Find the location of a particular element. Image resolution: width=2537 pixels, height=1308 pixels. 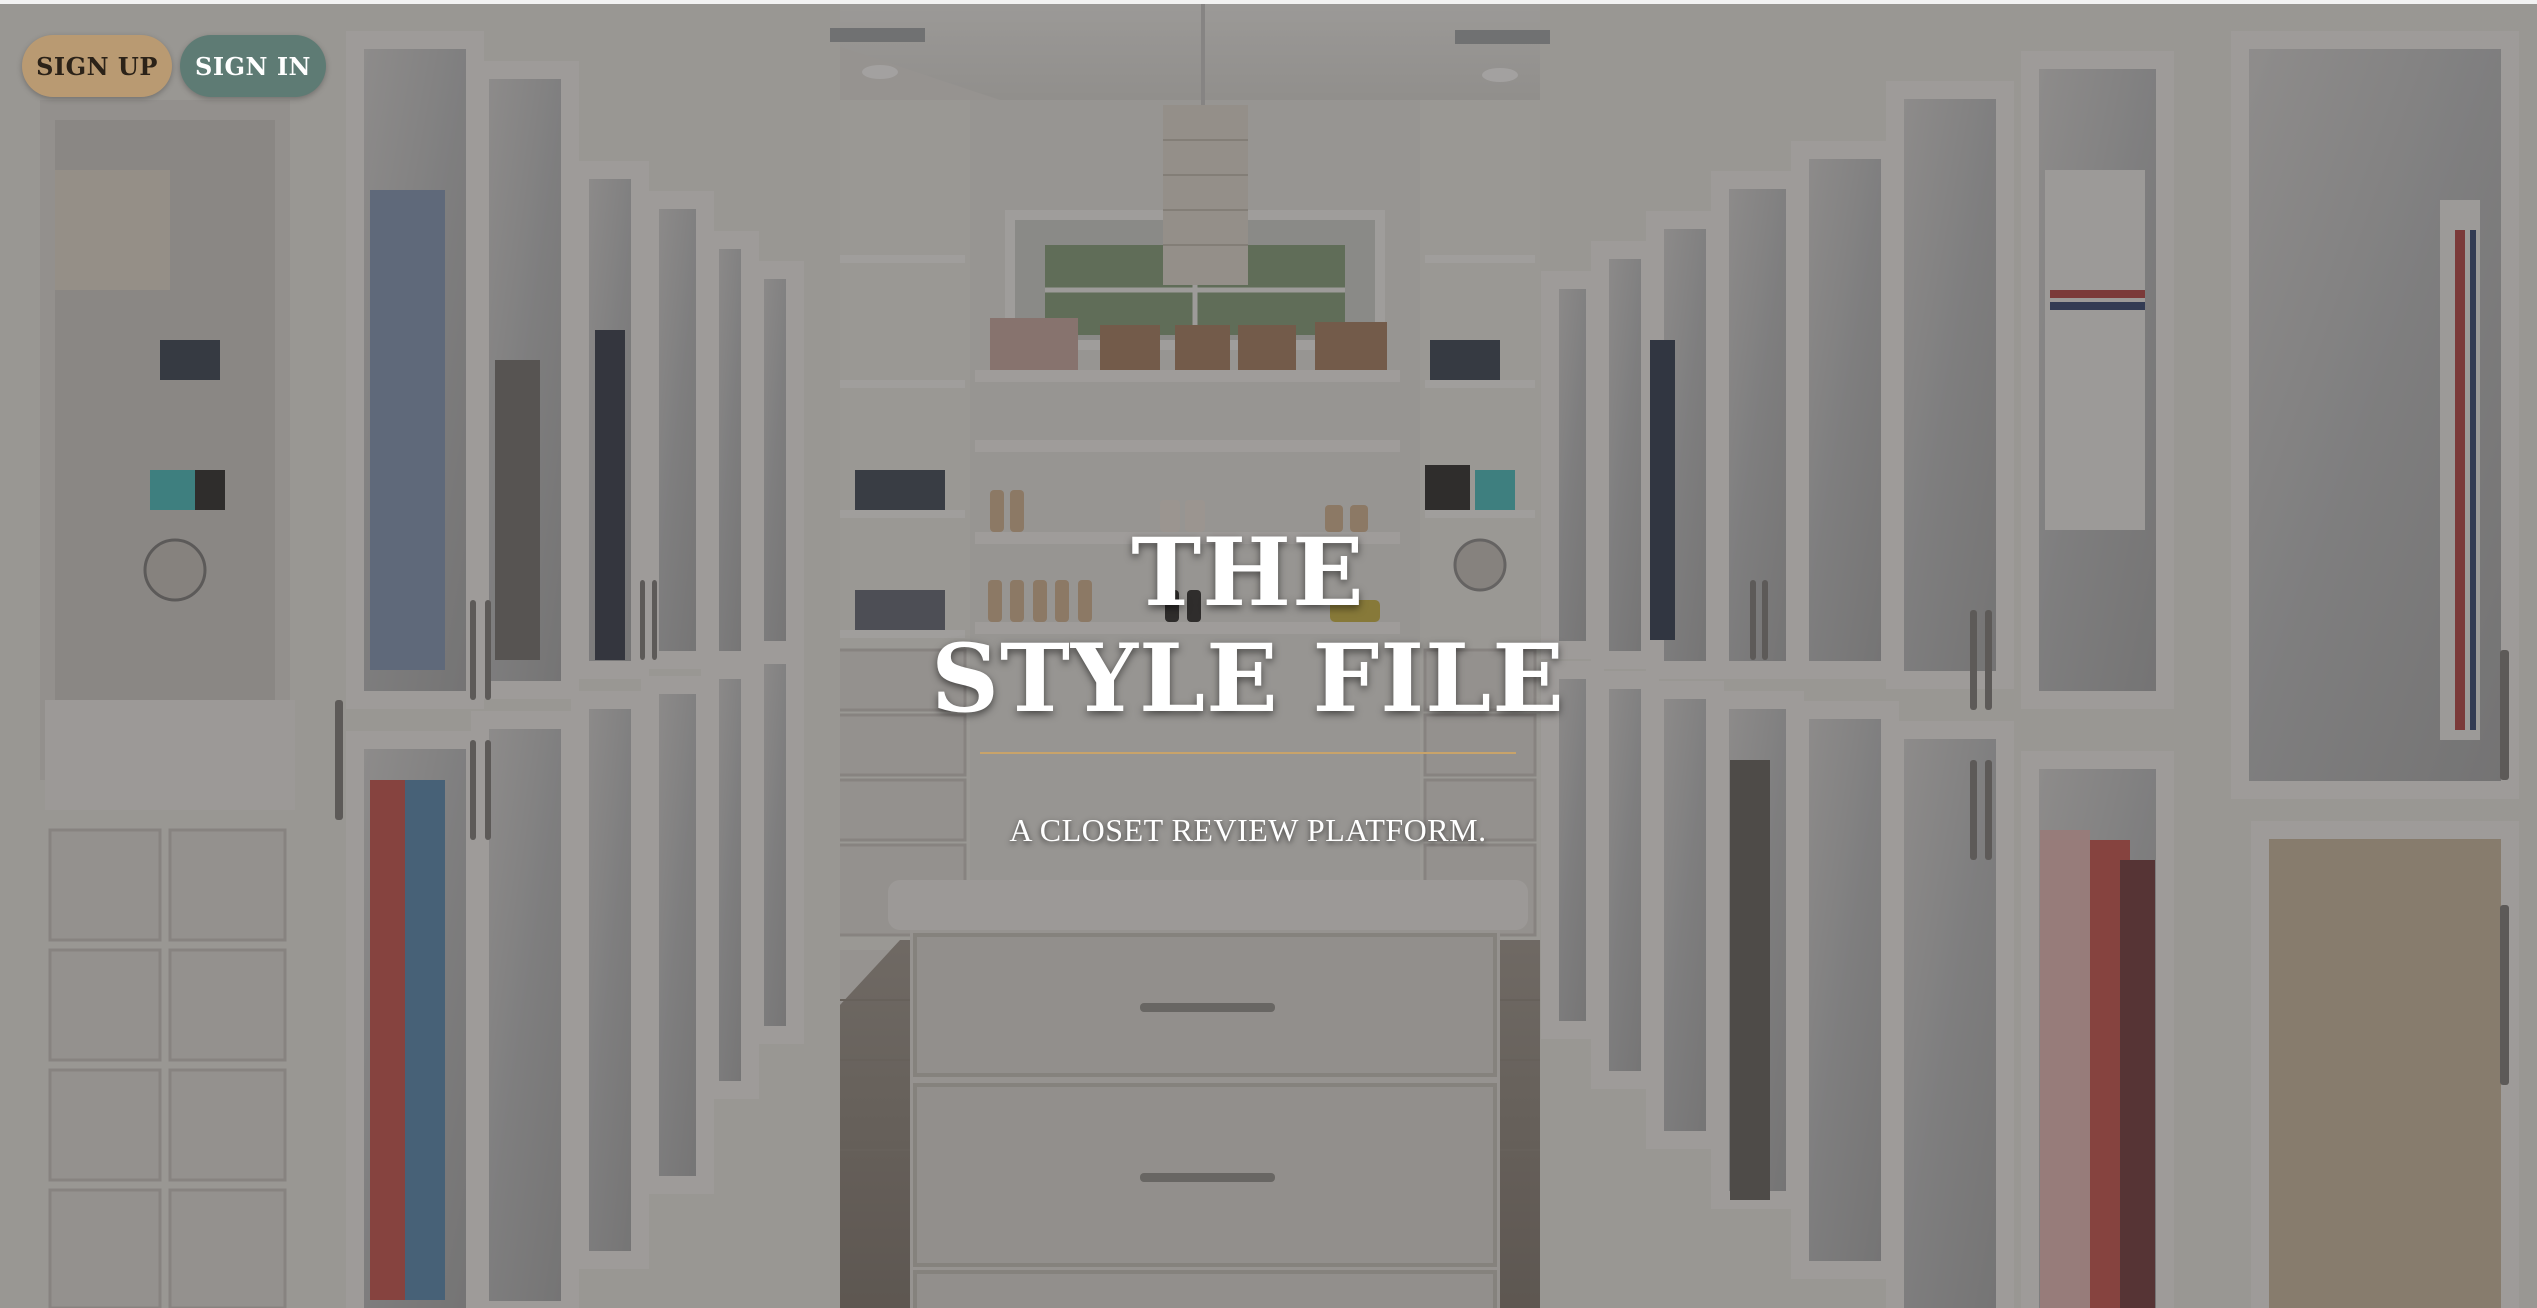

site-title-line-1: THE is located at coordinates (1248, 573).